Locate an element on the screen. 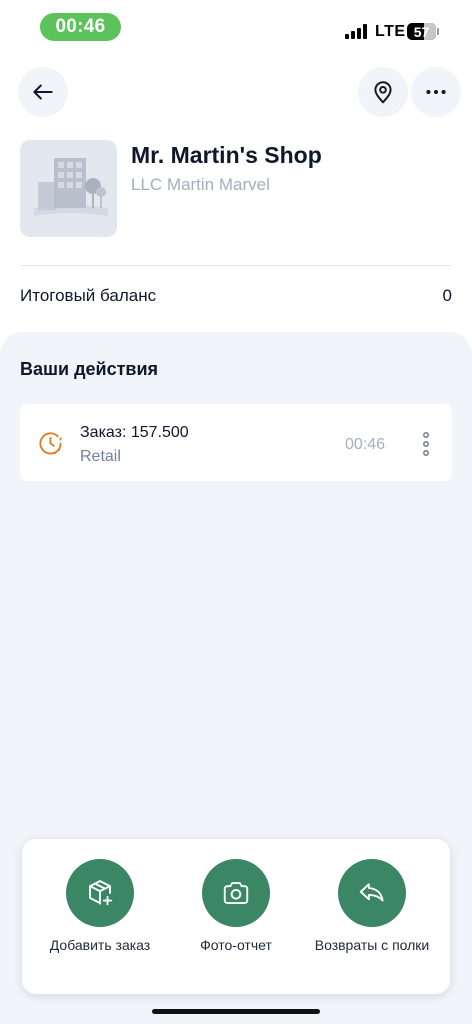 Image resolution: width=472 pixels, height=1024 pixels. clock-icon is located at coordinates (50, 443).